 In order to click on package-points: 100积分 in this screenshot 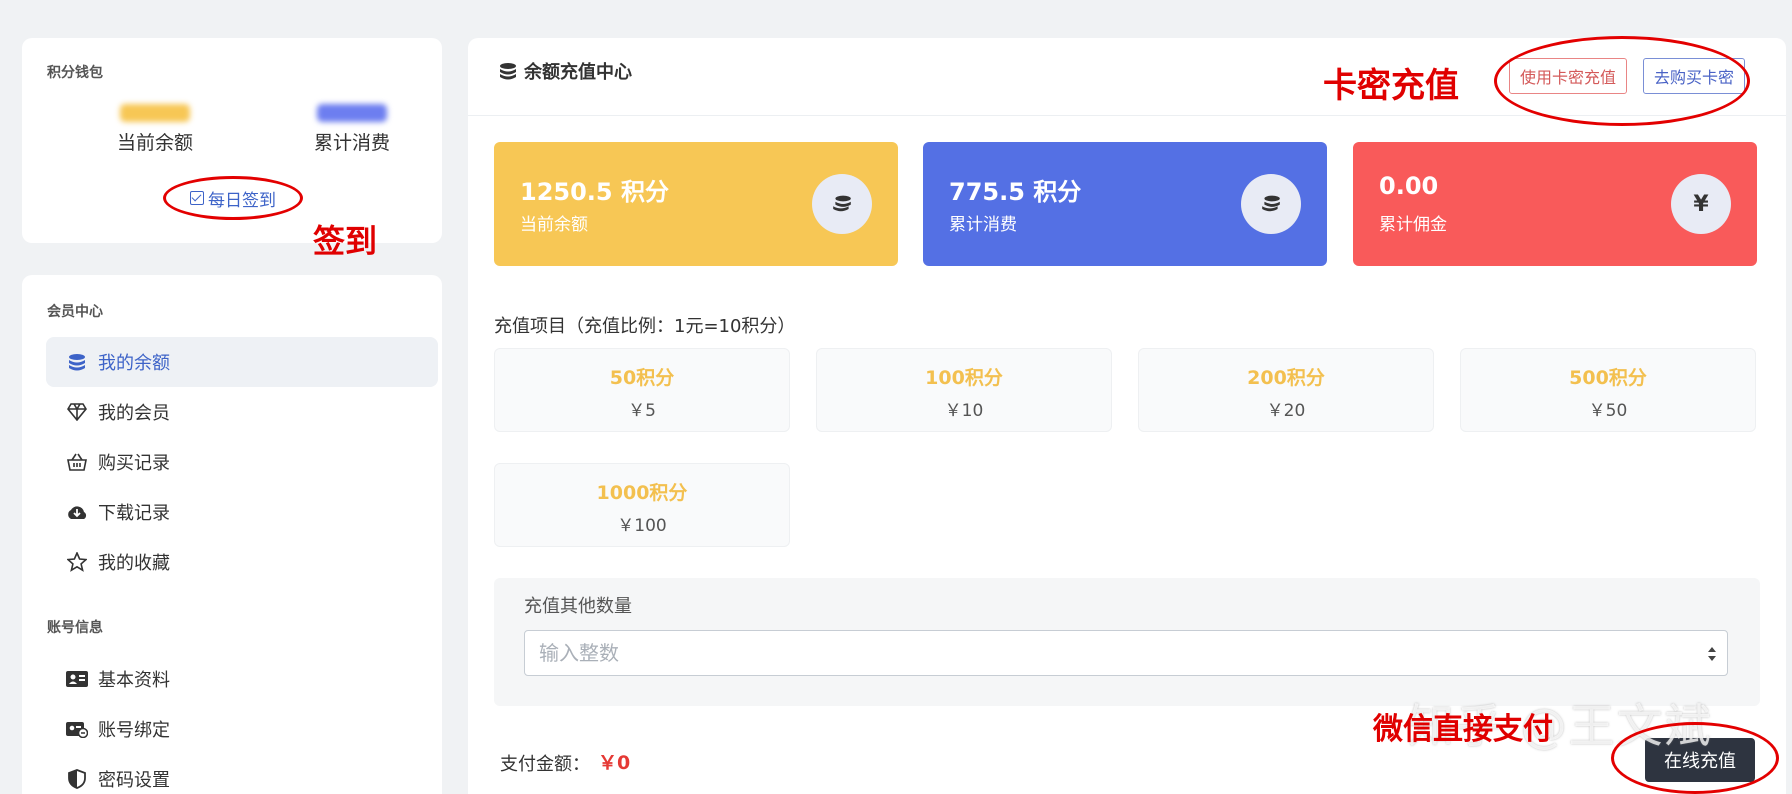, I will do `click(964, 378)`.